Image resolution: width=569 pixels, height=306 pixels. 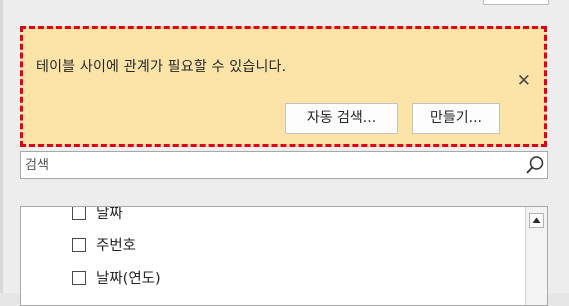 What do you see at coordinates (109, 214) in the screenshot?
I see `field-label: 날짜` at bounding box center [109, 214].